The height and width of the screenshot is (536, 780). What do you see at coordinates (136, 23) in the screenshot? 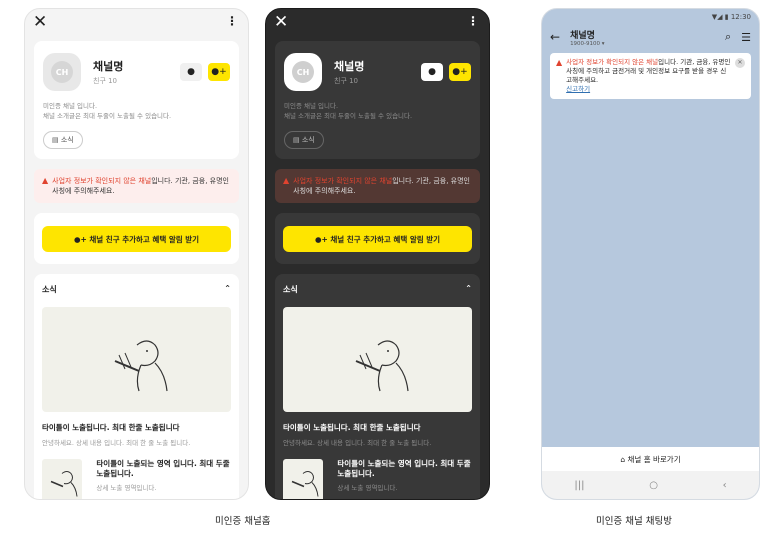
I see `top-bar: ✕ ⋮` at bounding box center [136, 23].